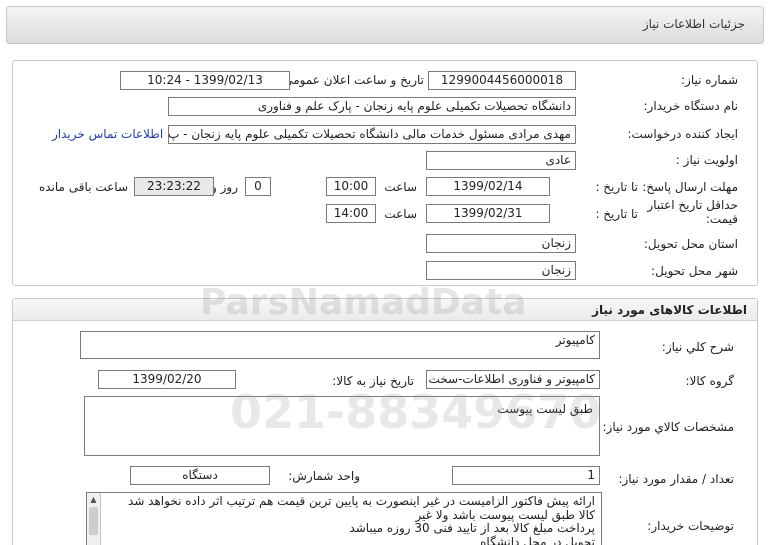  Describe the element at coordinates (709, 80) in the screenshot. I see `need-number-label: شماره نیاز:` at that location.